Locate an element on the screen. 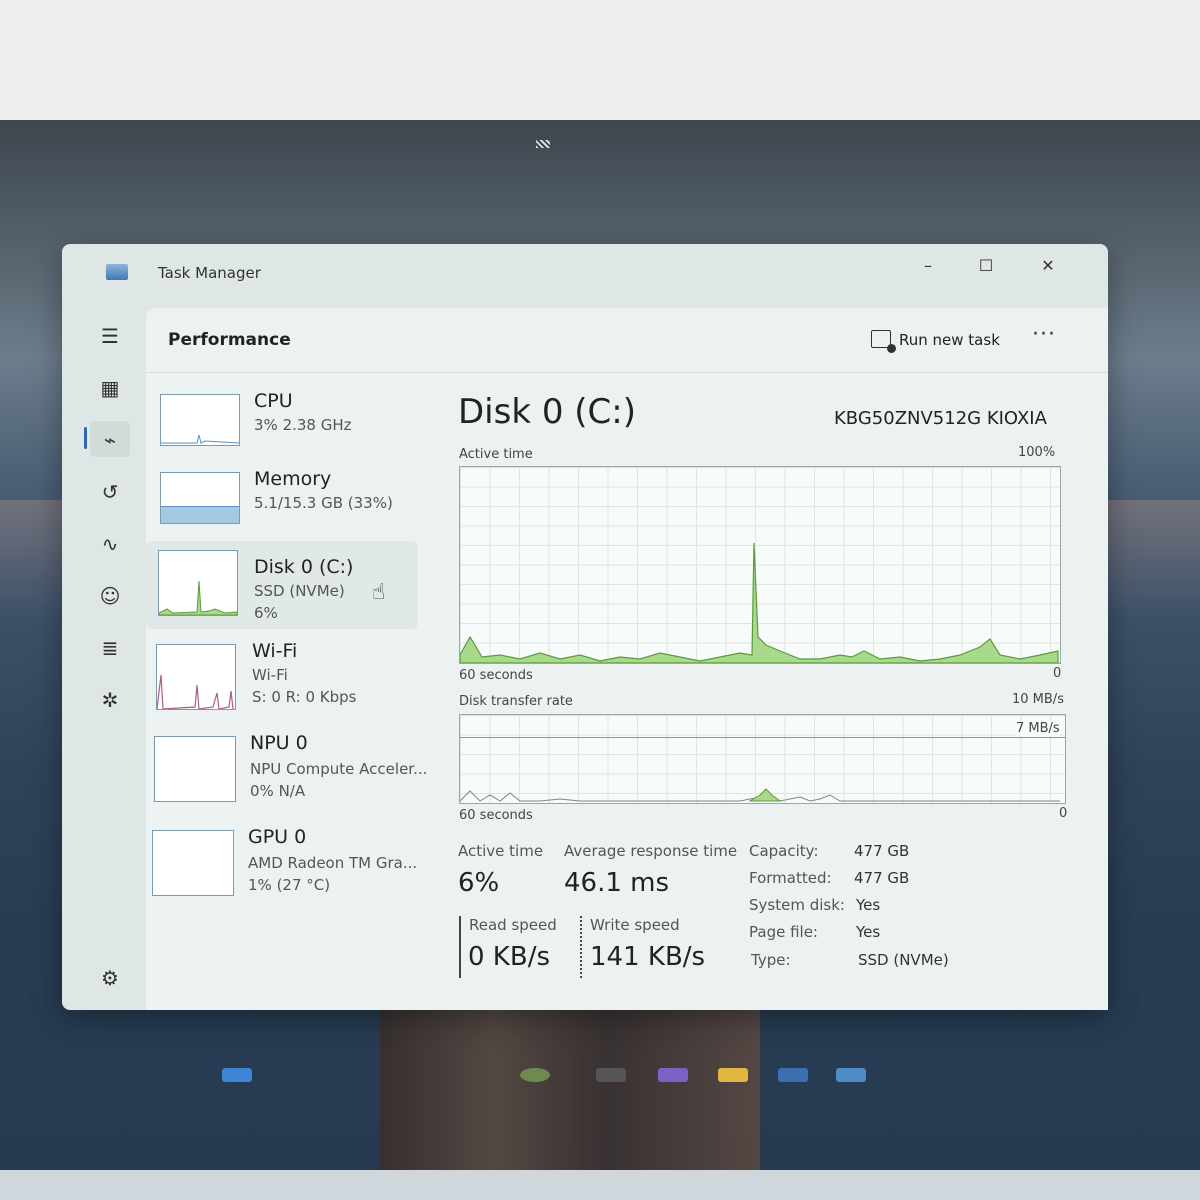  close-button: ✕ is located at coordinates (1048, 266).